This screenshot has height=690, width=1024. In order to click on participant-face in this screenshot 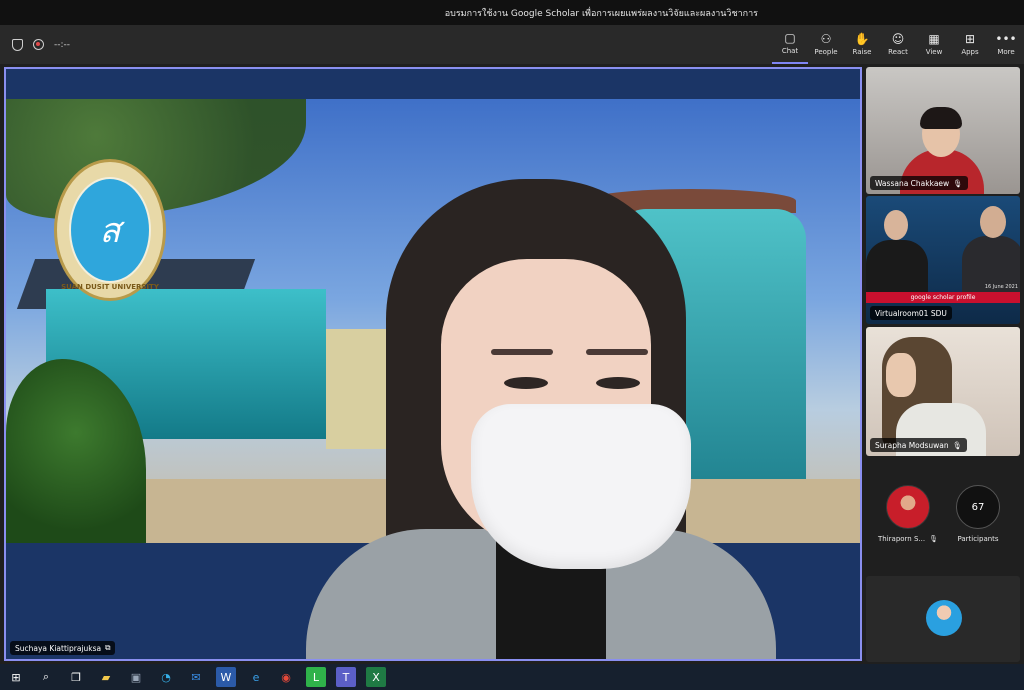, I will do `click(901, 375)`.